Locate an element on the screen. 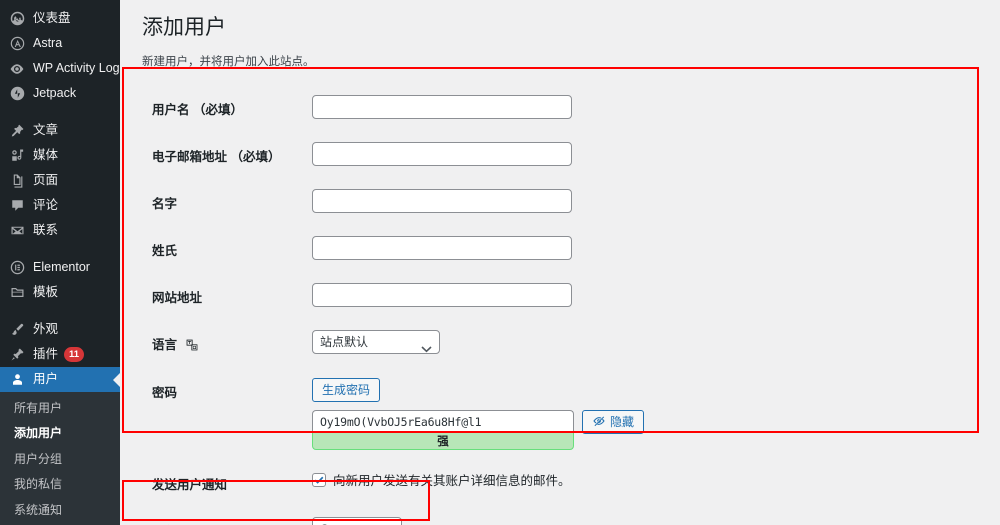  submenu-item-user-groups: 用户分组 is located at coordinates (60, 459).